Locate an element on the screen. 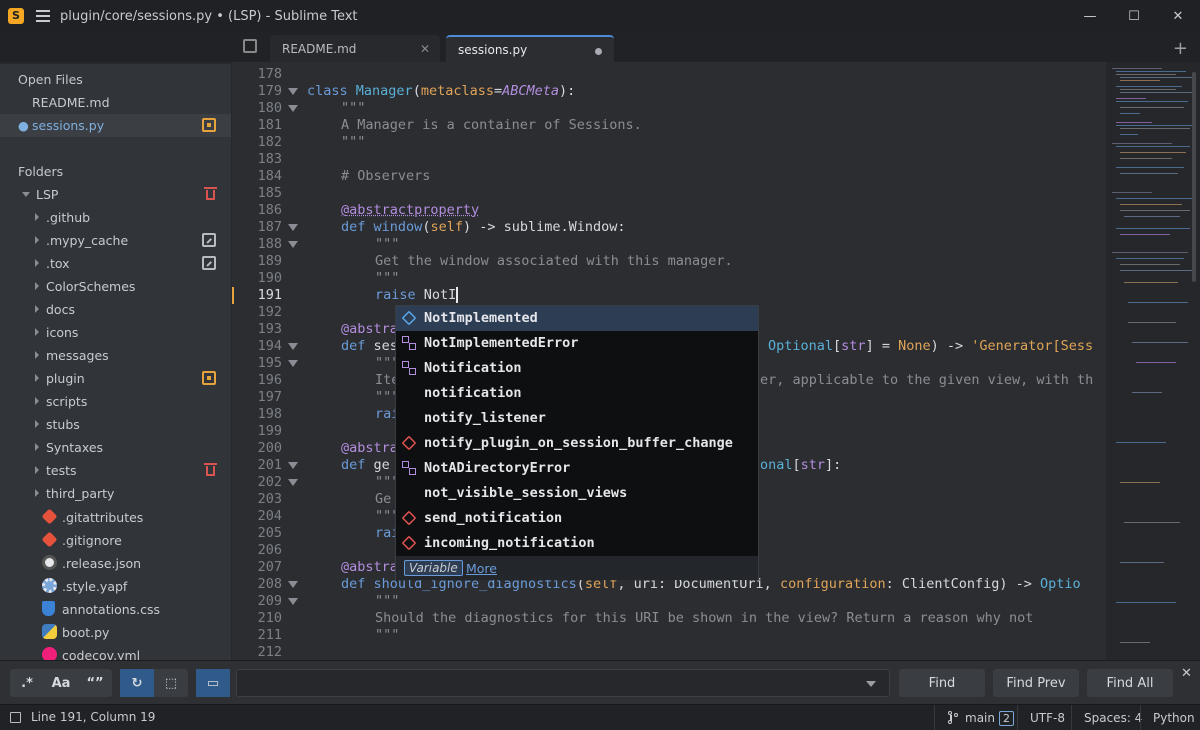 This screenshot has width=1200, height=730. syntax-status: Python is located at coordinates (1170, 717).